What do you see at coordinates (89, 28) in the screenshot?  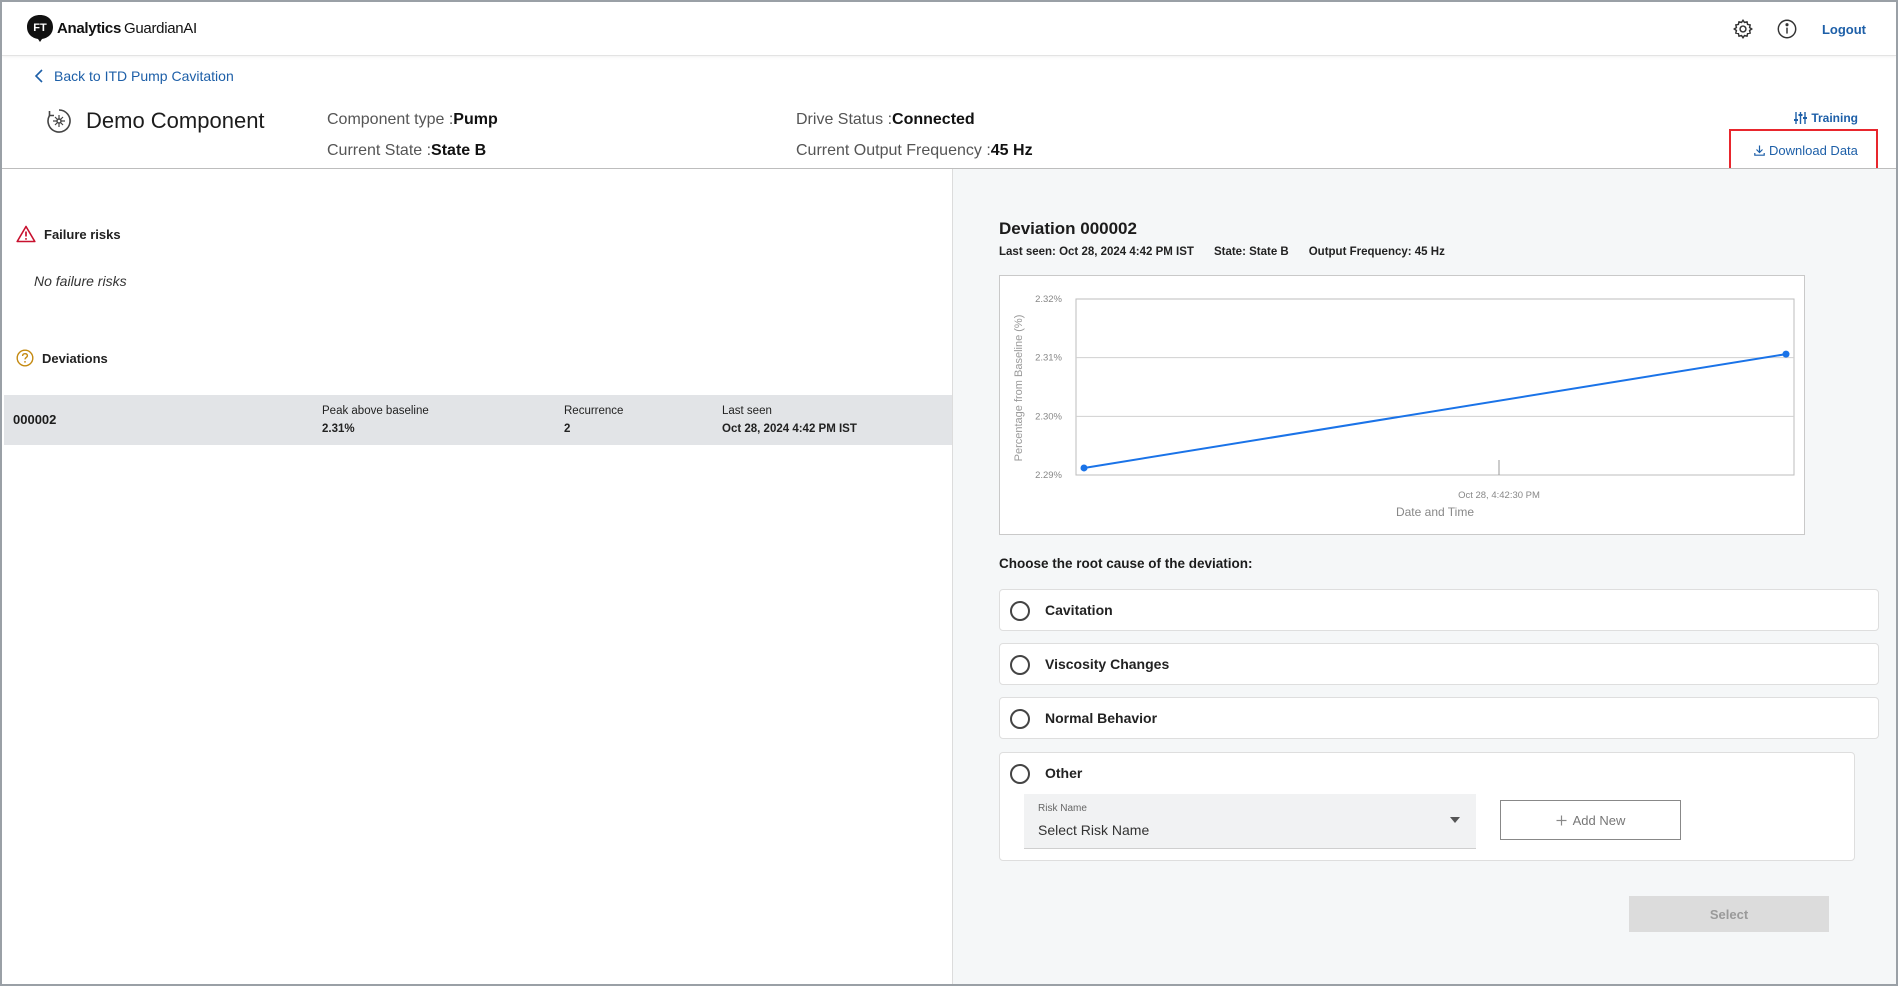 I see `logo-analytics-text: Analytics` at bounding box center [89, 28].